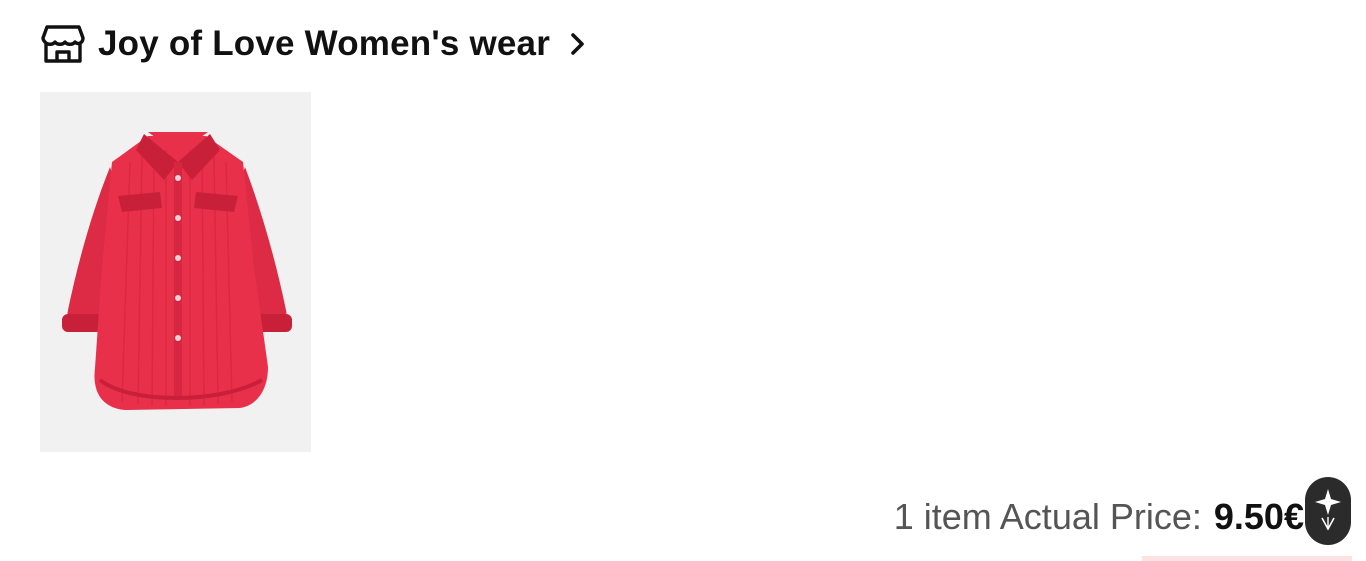  Describe the element at coordinates (1248, 516) in the screenshot. I see `actual-price-value: 9.50` at that location.